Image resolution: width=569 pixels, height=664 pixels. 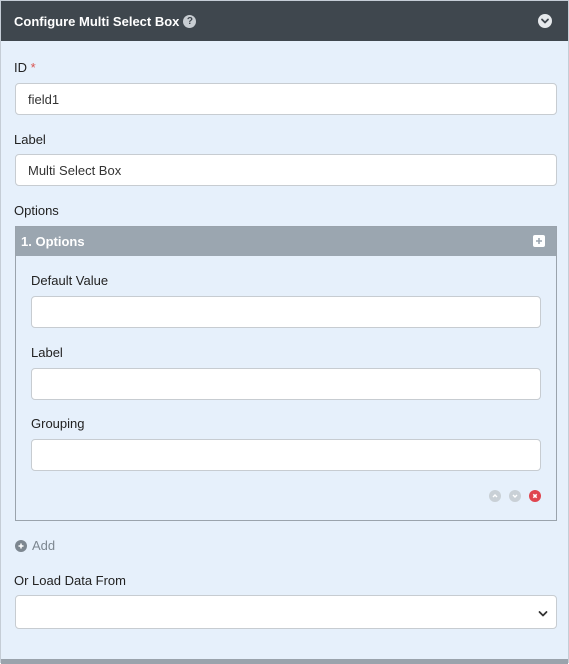 What do you see at coordinates (44, 99) in the screenshot?
I see `id-input-value: field1` at bounding box center [44, 99].